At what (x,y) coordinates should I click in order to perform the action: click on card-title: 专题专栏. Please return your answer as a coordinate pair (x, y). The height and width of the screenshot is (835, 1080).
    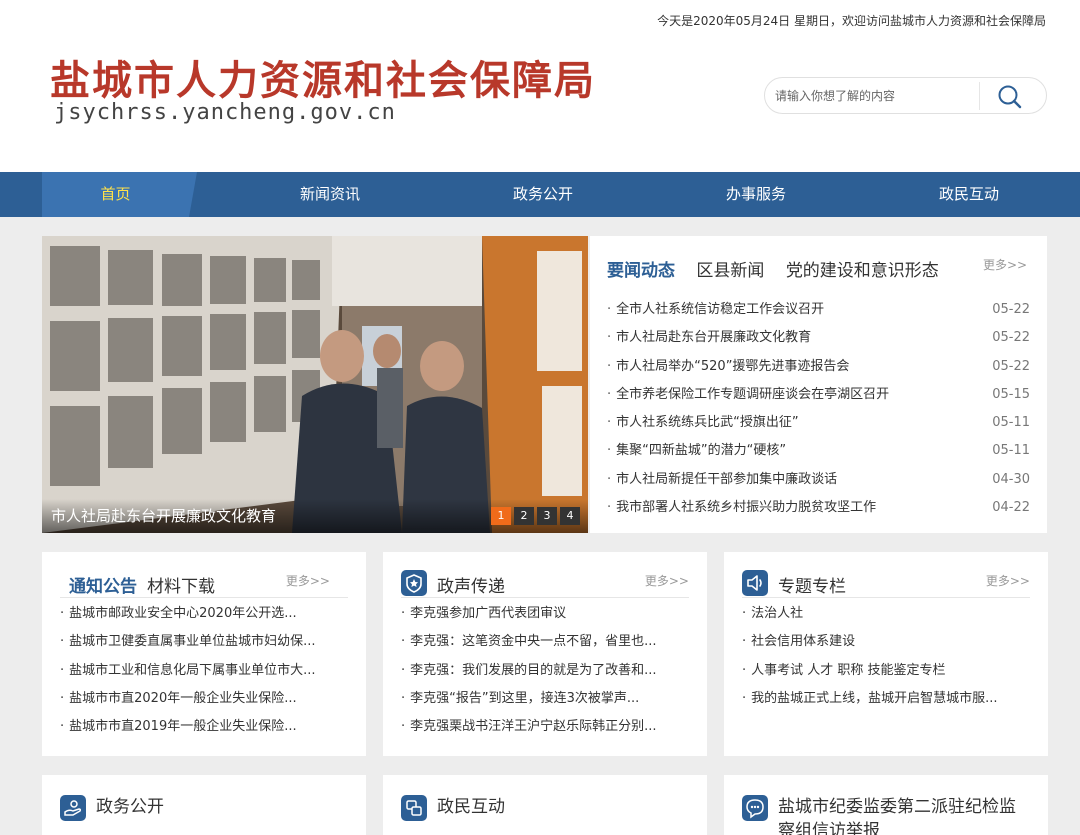
    Looking at the image, I should click on (812, 587).